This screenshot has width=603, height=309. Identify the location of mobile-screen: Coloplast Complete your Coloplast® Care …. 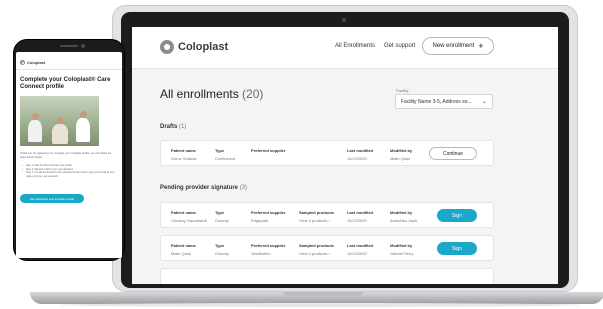
(69, 155).